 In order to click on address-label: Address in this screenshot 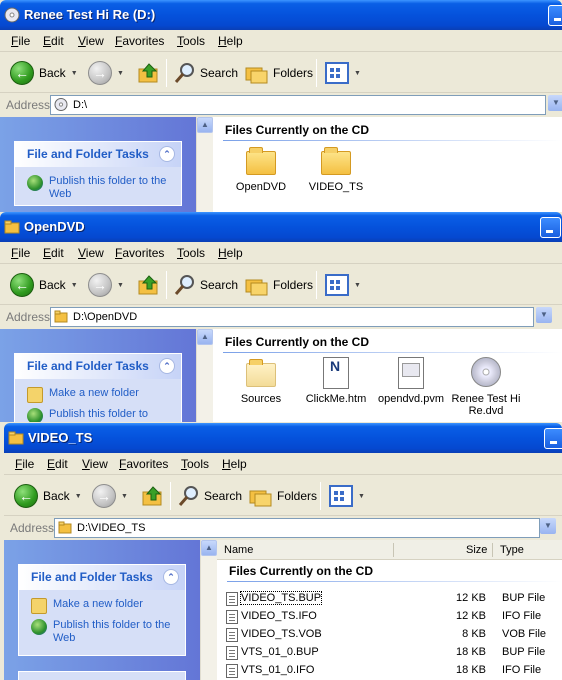, I will do `click(28, 105)`.